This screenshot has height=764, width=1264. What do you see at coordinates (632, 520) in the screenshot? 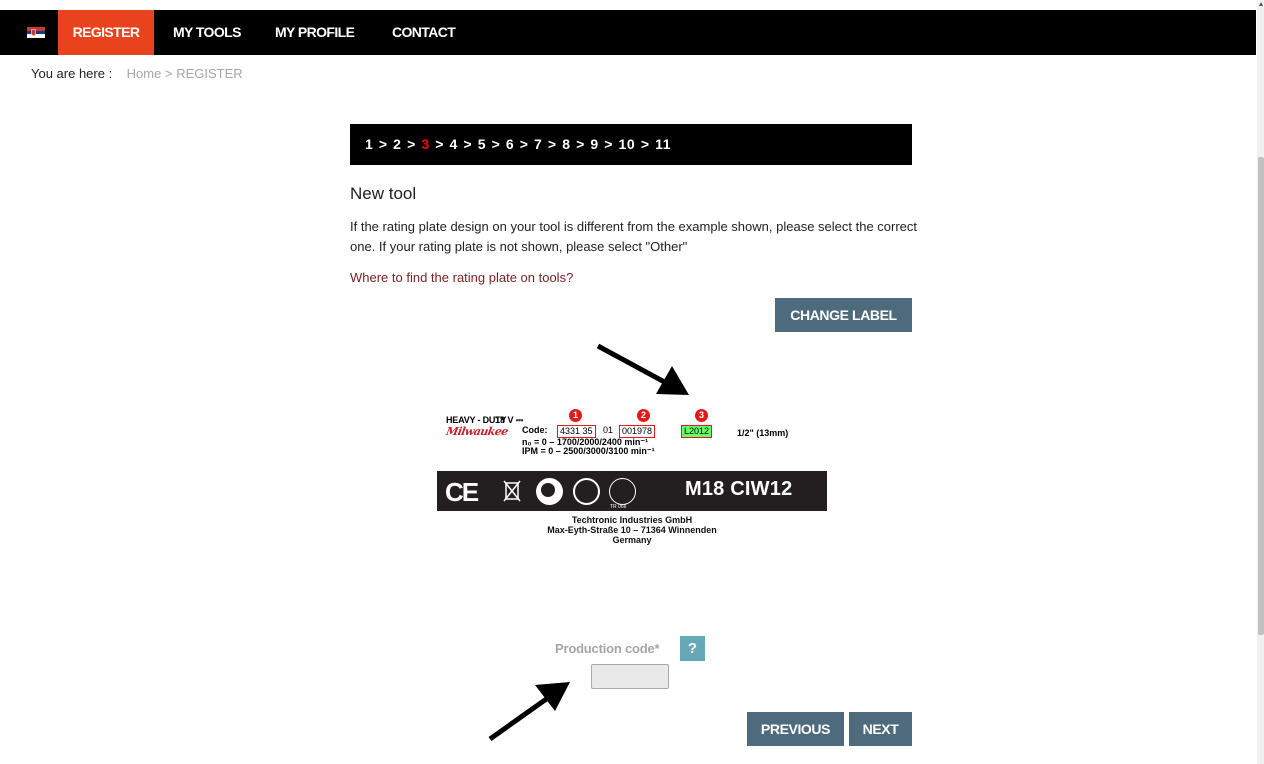
I see `plate-address-line-1: Techtronic Industries GmbH` at bounding box center [632, 520].